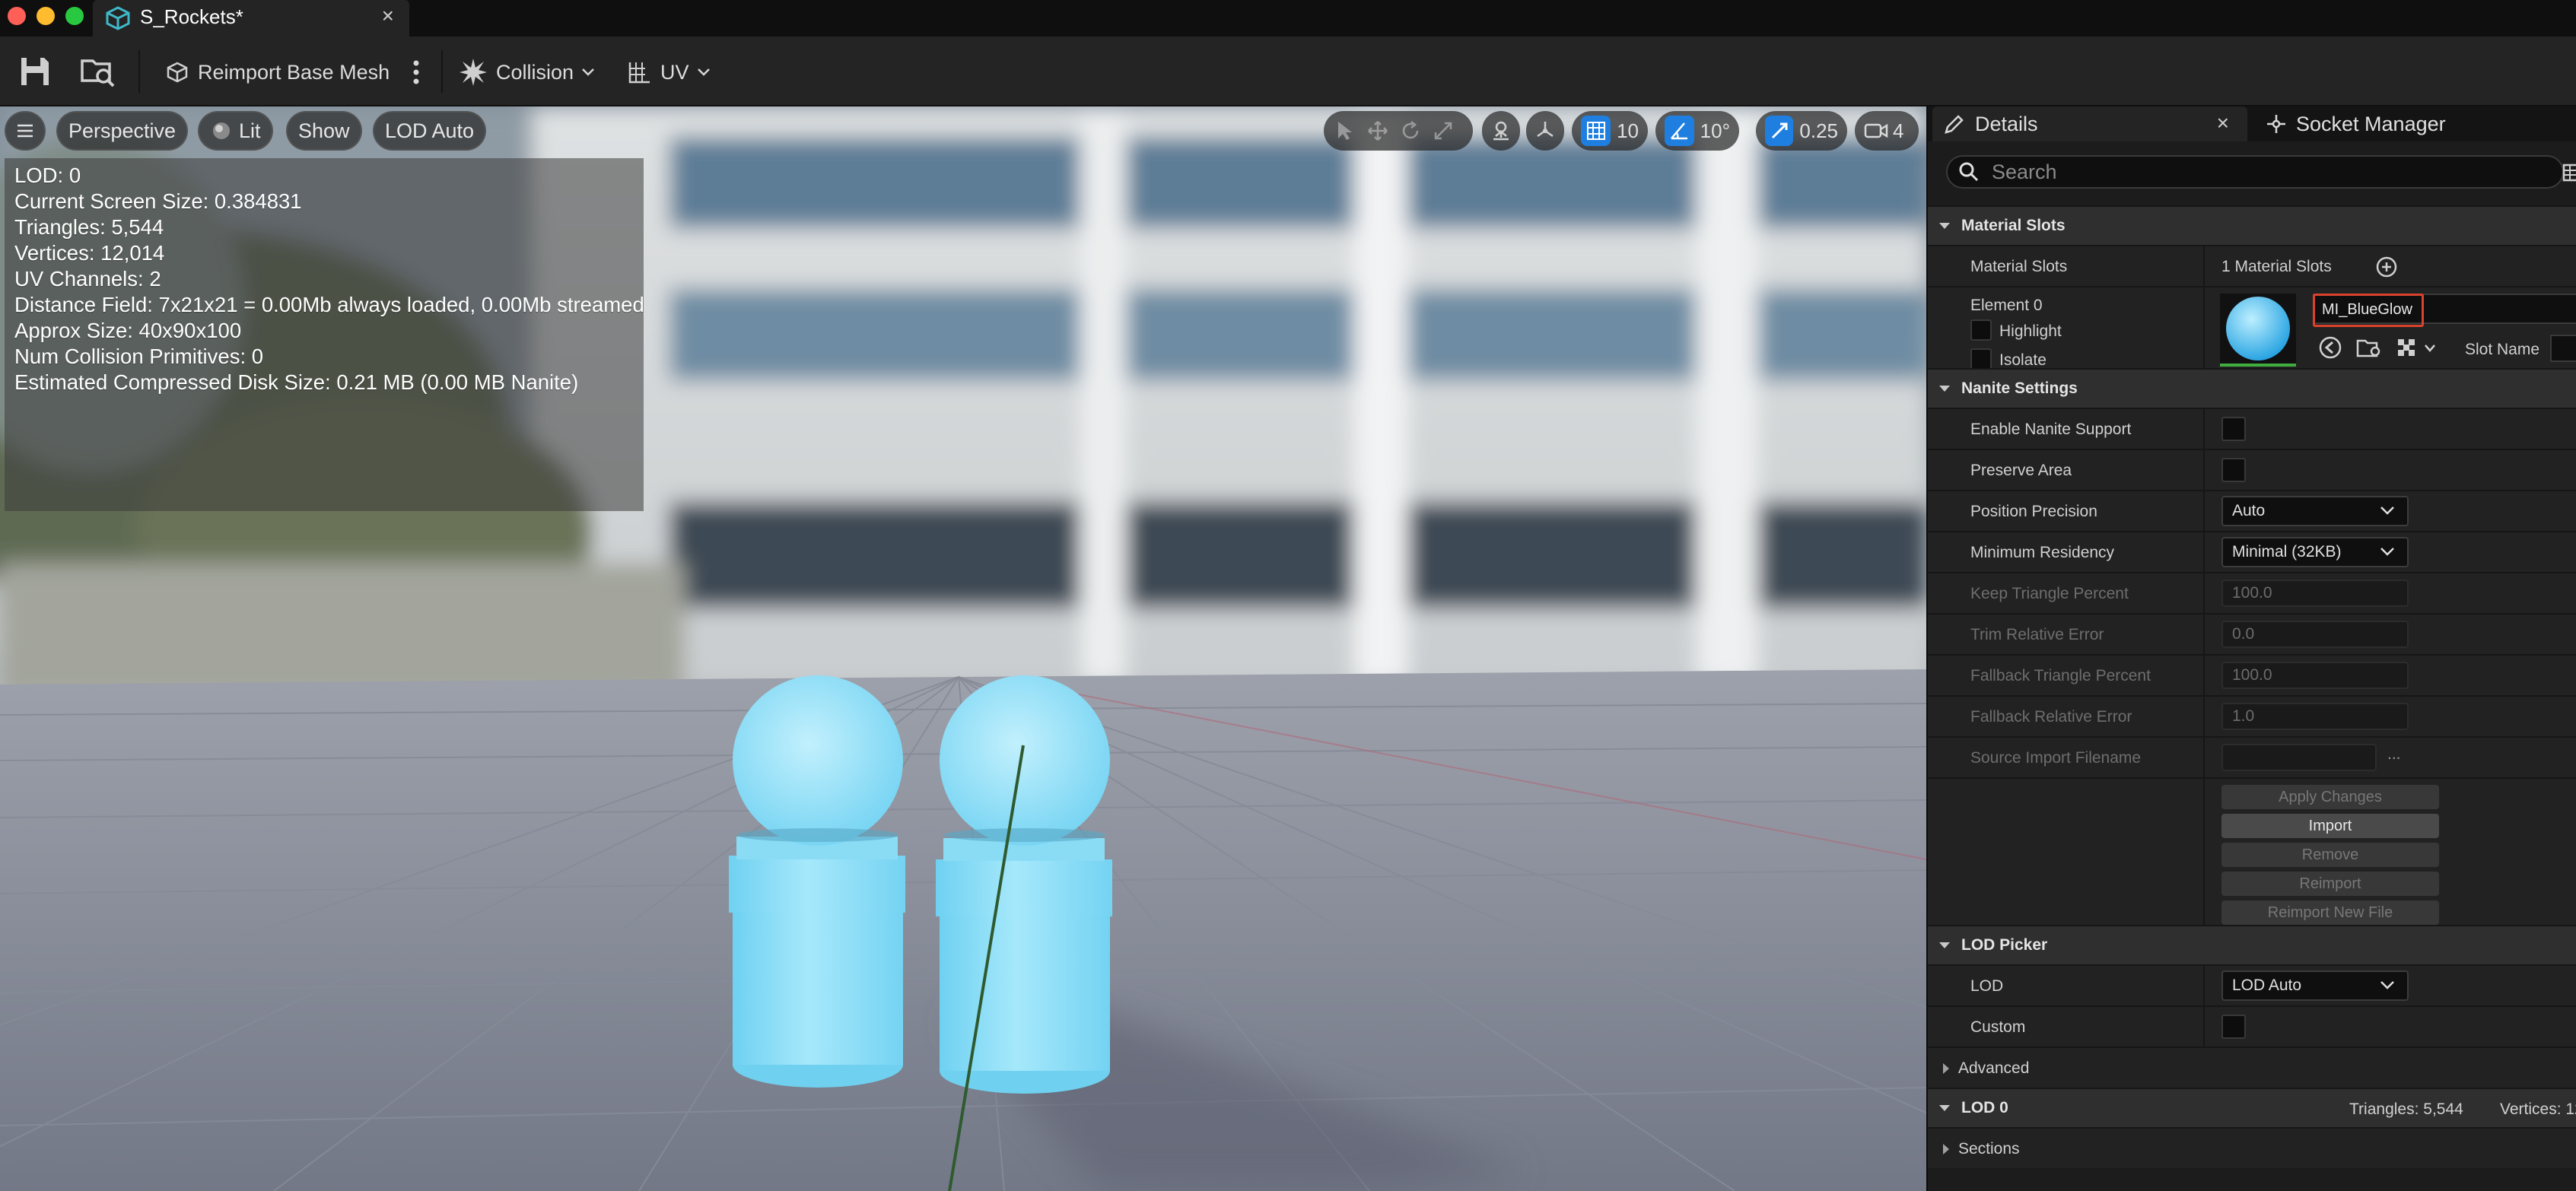 The width and height of the screenshot is (2576, 1191). Describe the element at coordinates (1819, 130) in the screenshot. I see `scale-snap-value: 0.25` at that location.